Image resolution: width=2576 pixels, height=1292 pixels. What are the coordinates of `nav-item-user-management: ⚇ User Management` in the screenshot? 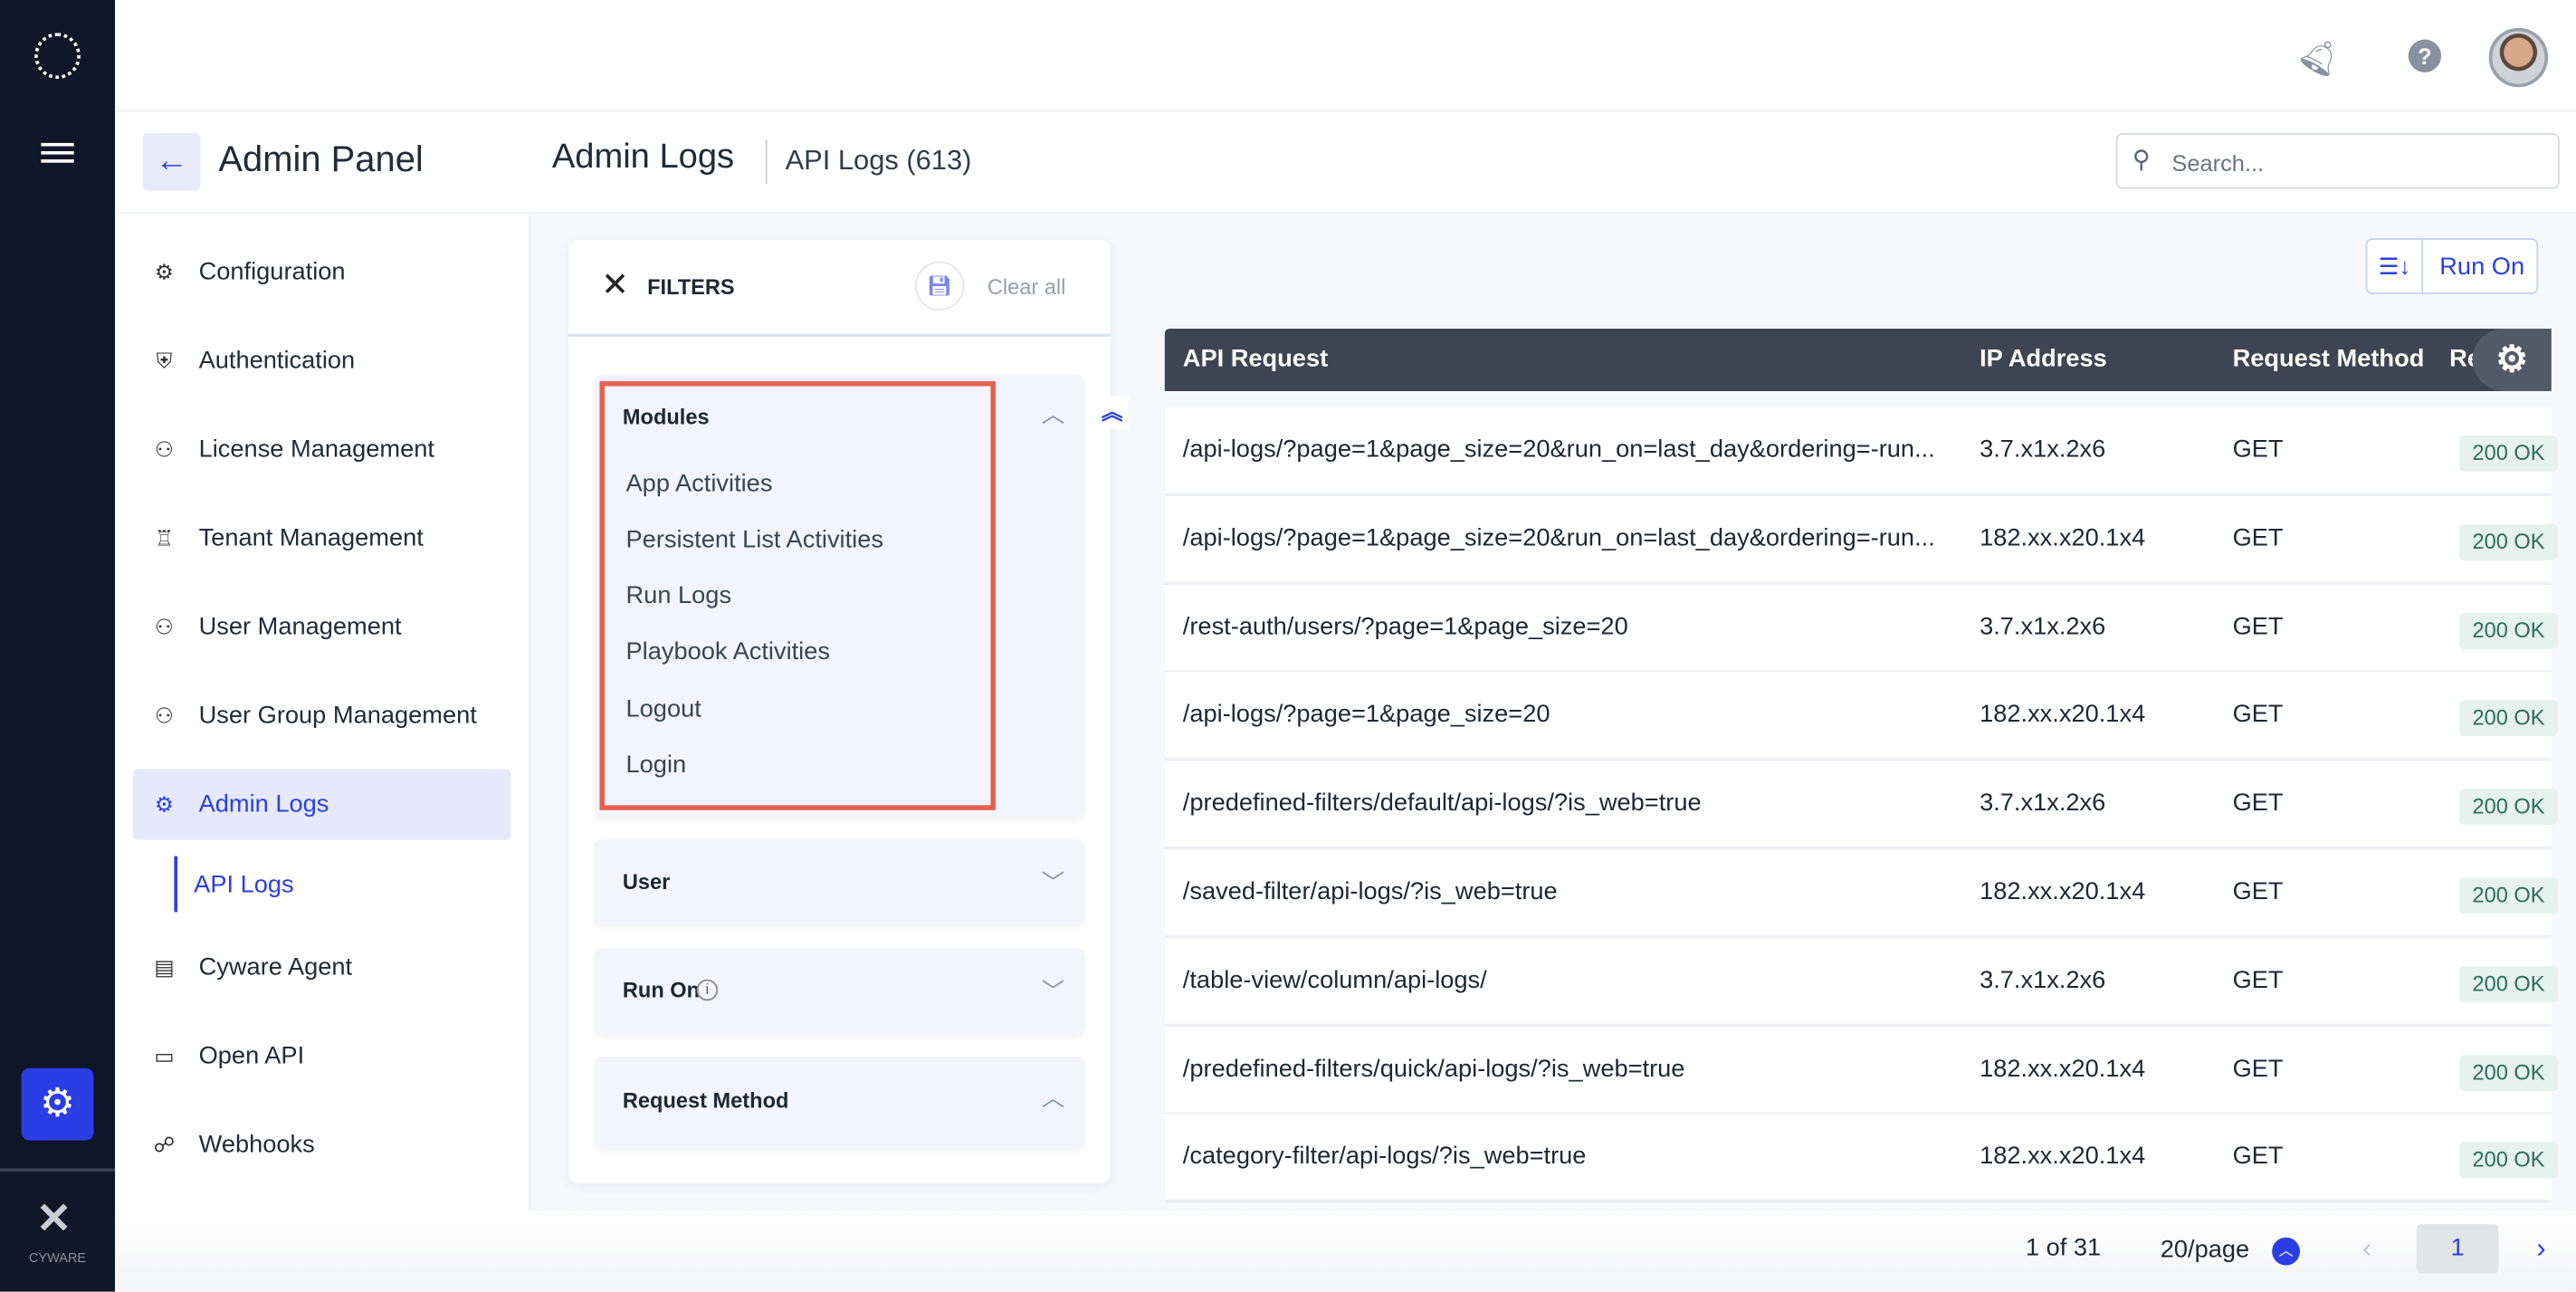 It's located at (321, 627).